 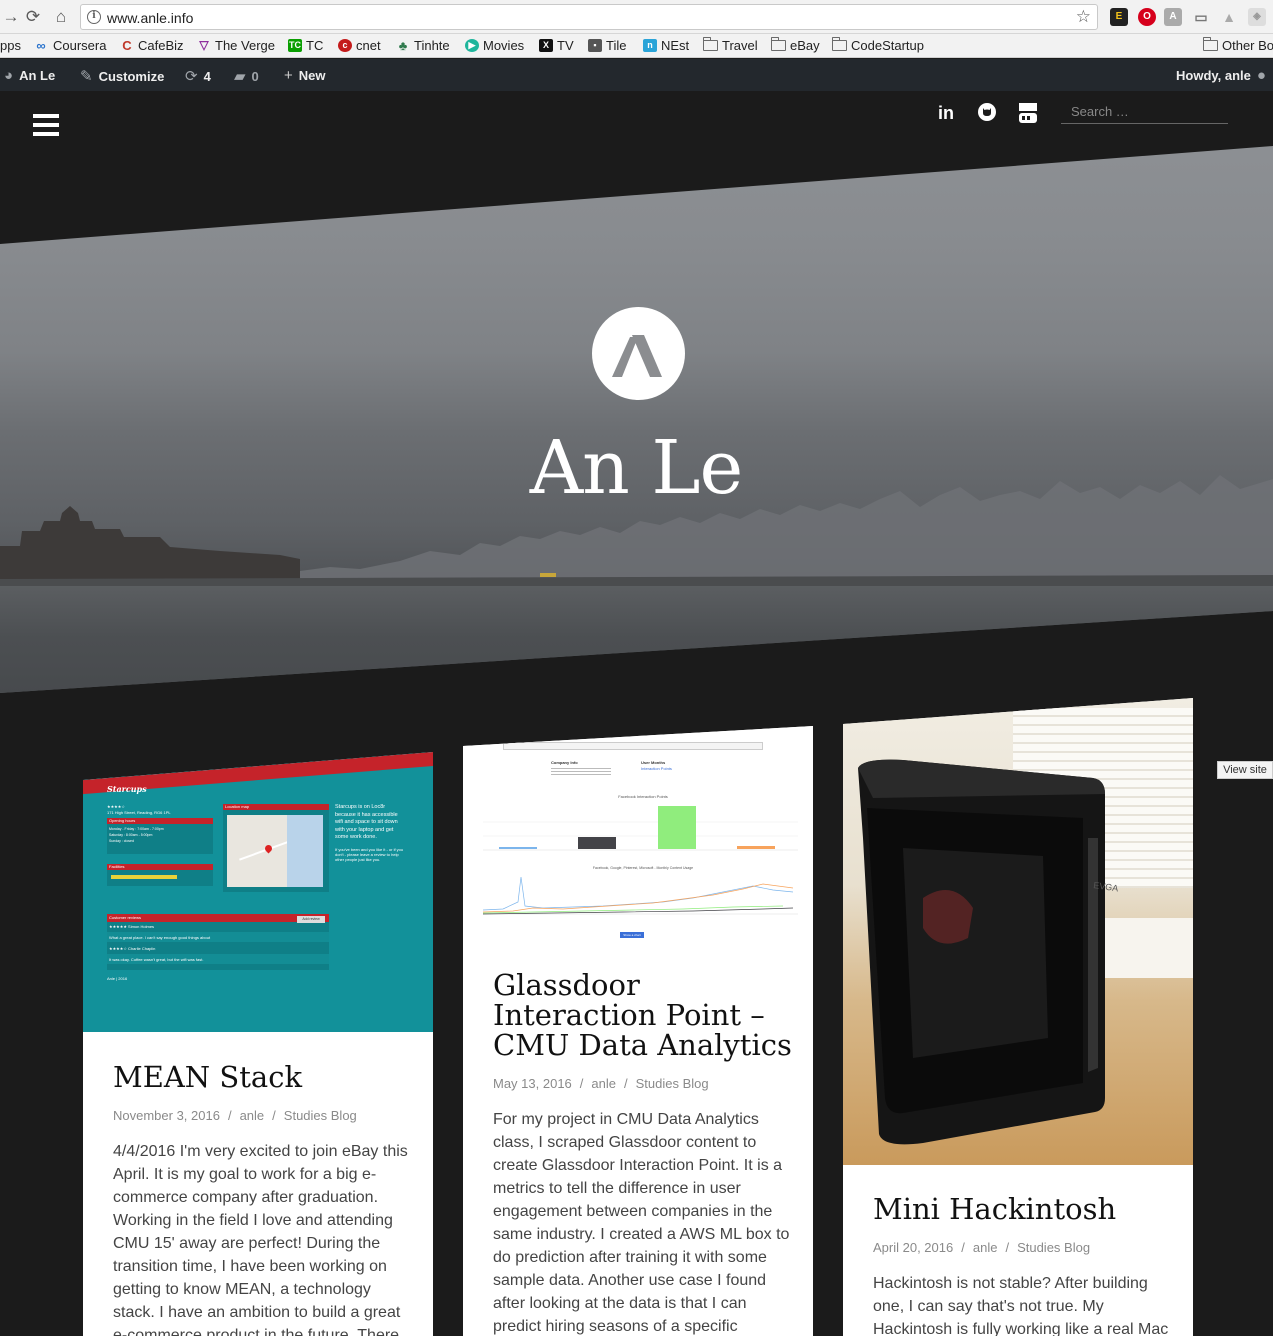 What do you see at coordinates (913, 1247) in the screenshot?
I see `post-date: April 20, 2016` at bounding box center [913, 1247].